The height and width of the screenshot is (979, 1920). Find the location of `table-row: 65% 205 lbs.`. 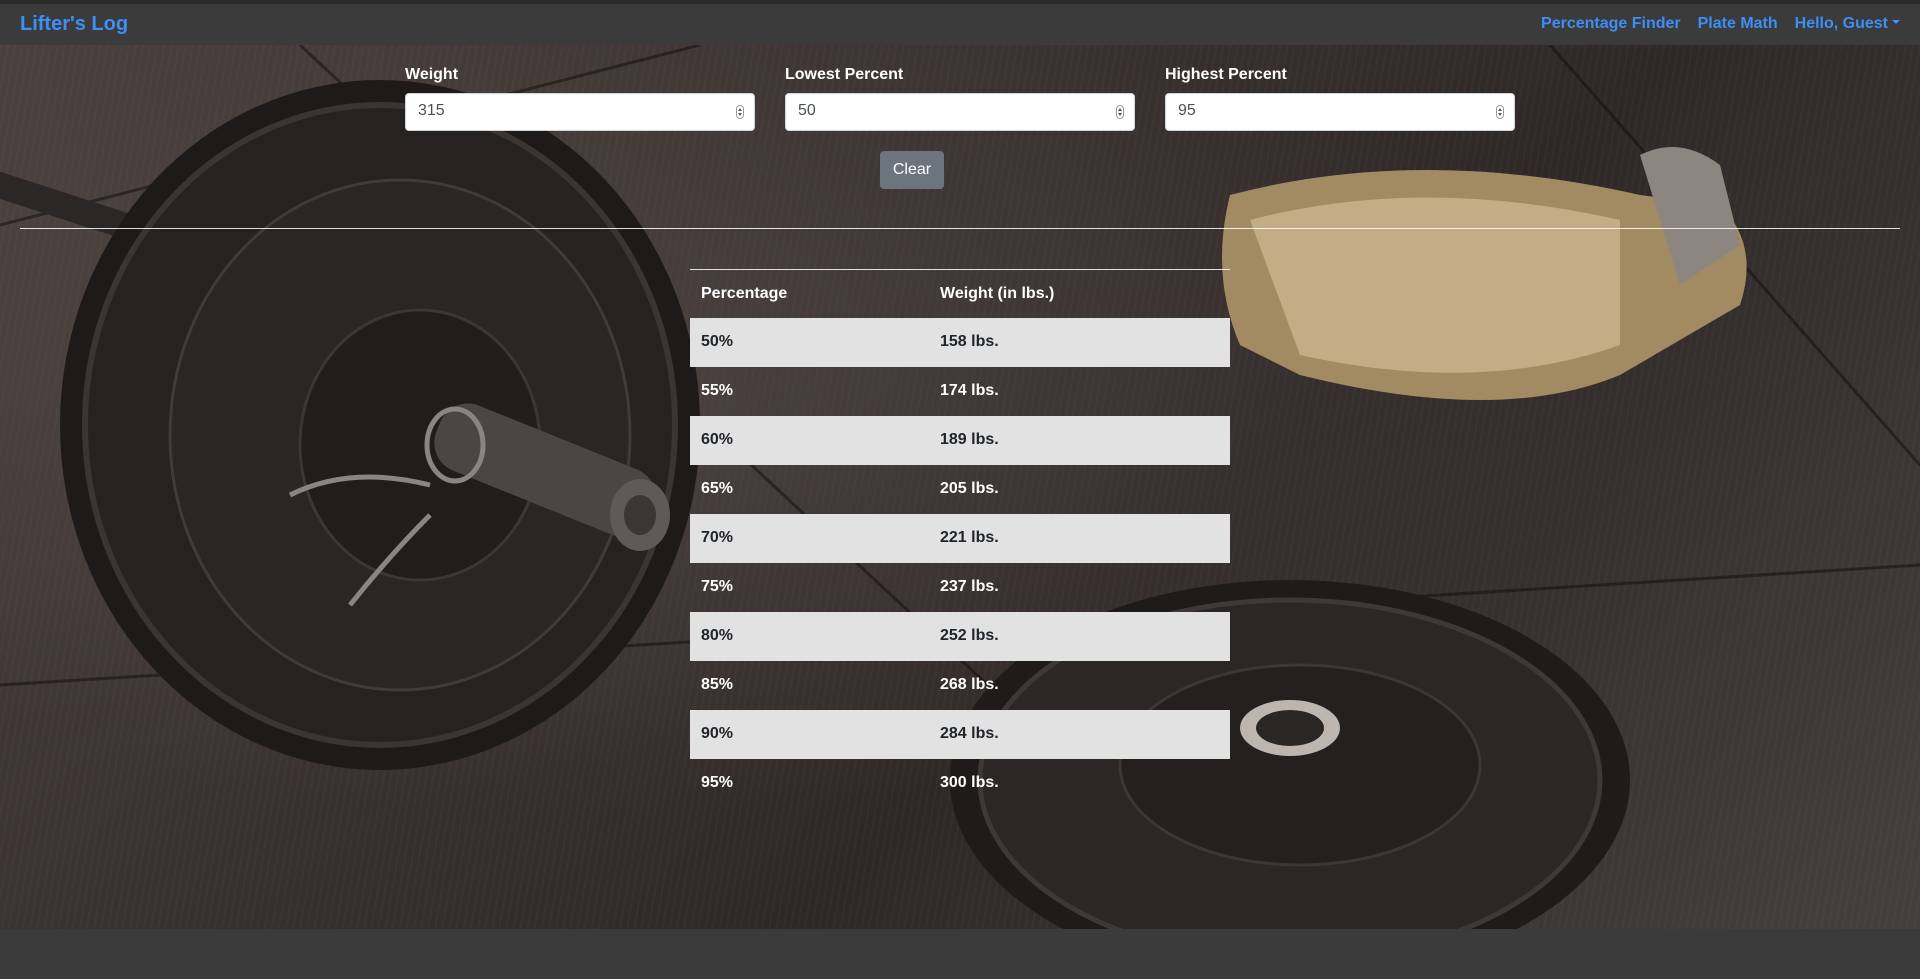

table-row: 65% 205 lbs. is located at coordinates (960, 489).